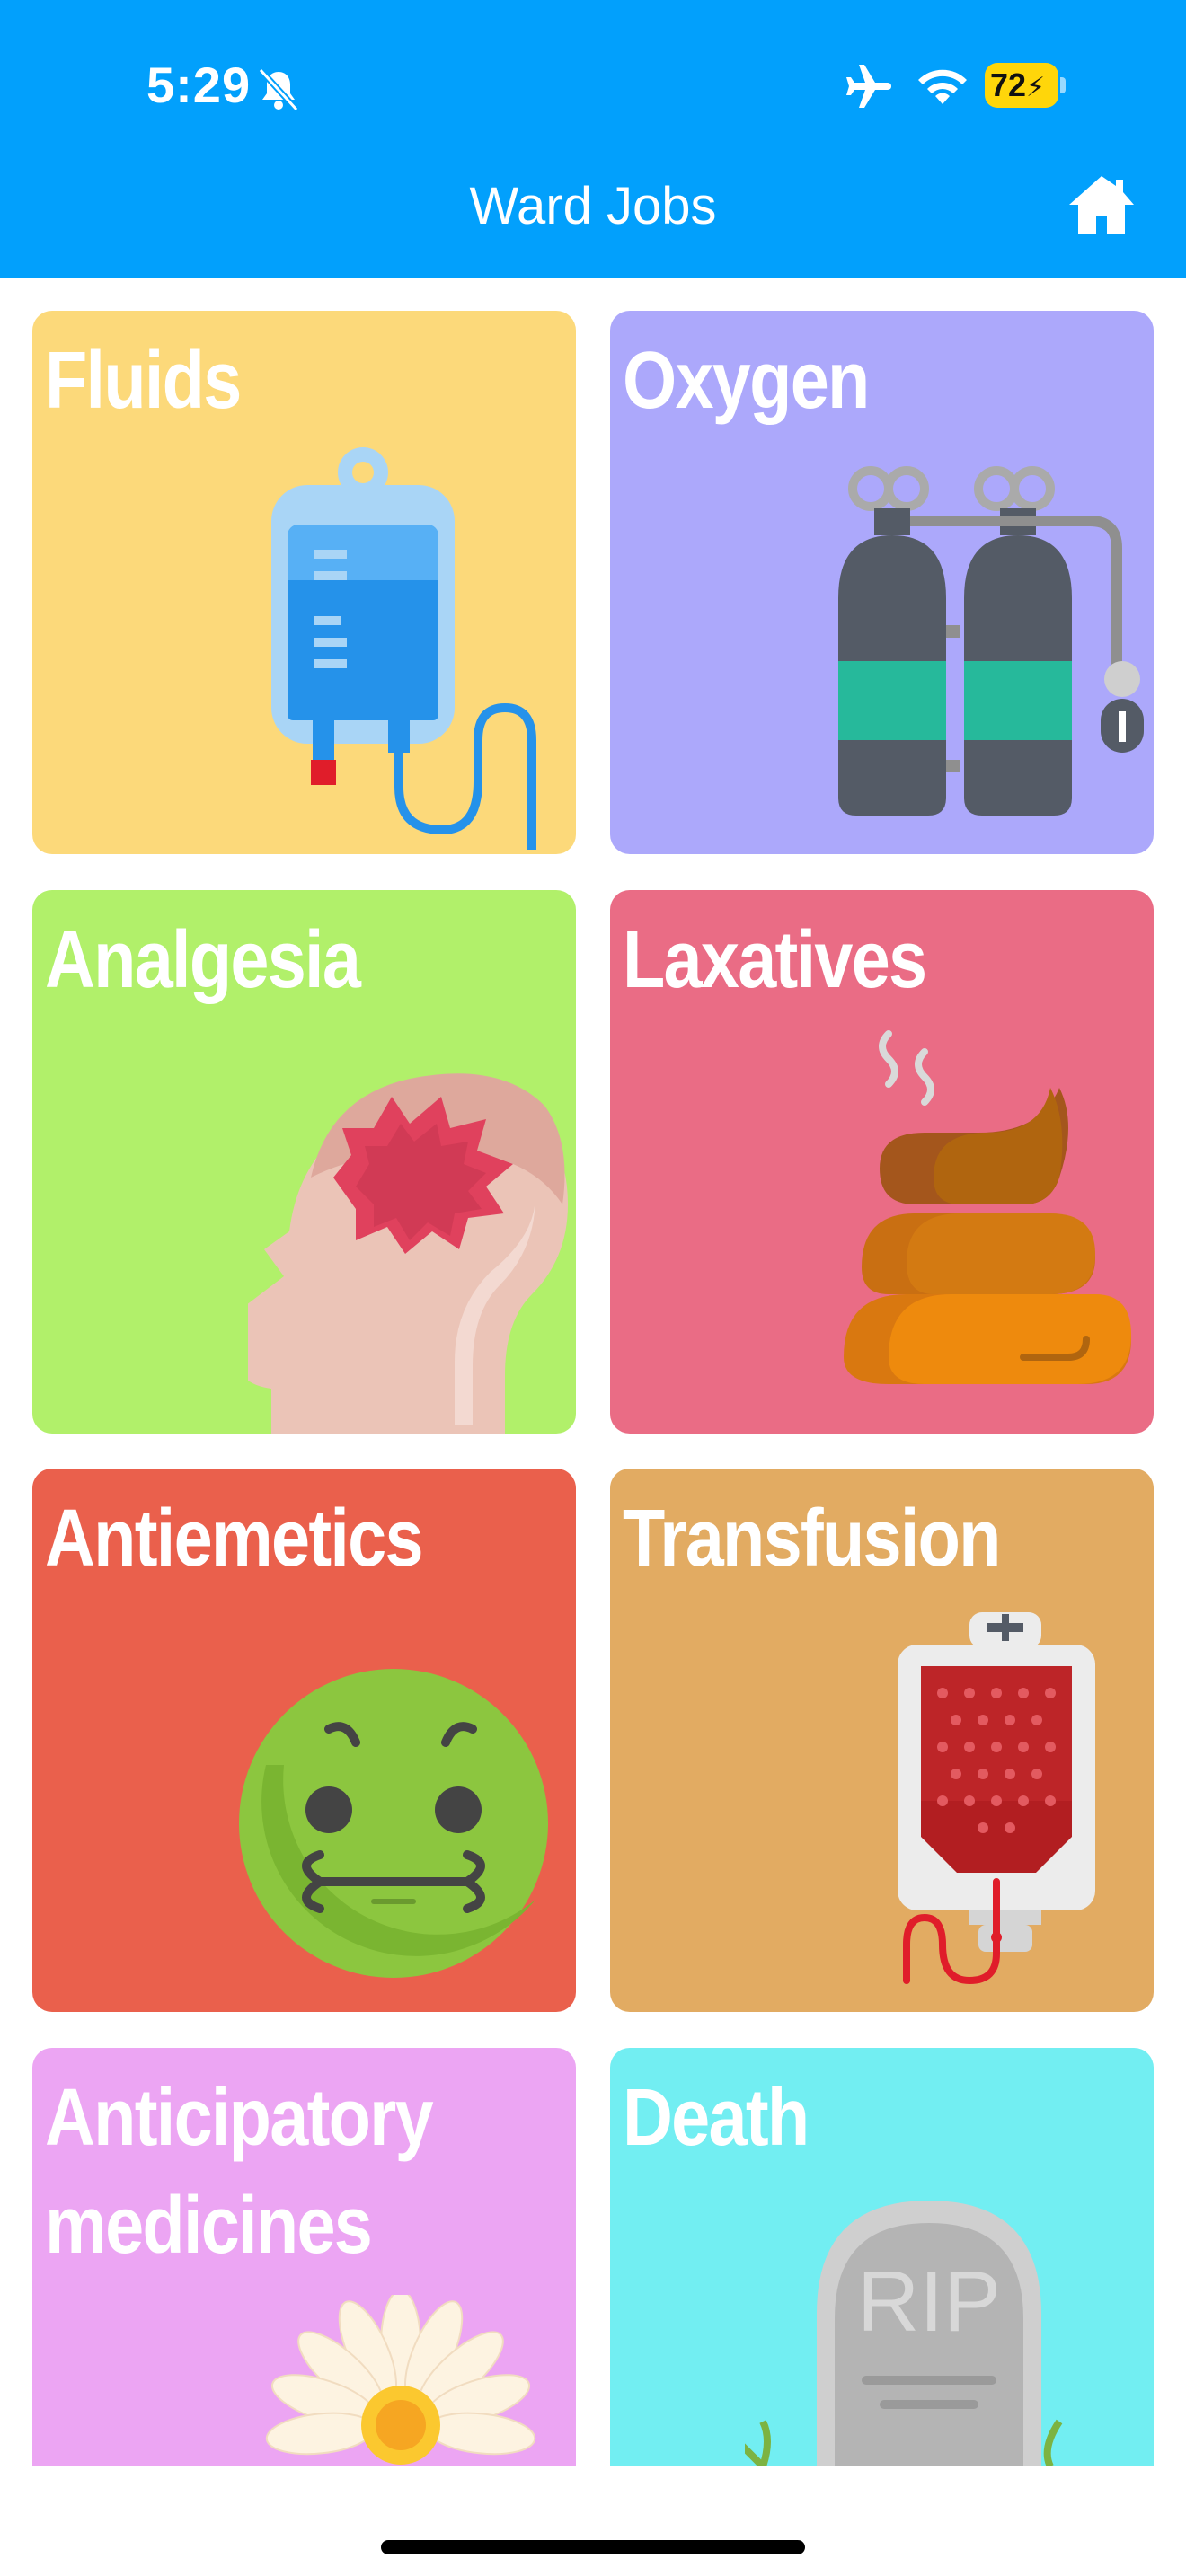 The image size is (1186, 2576). What do you see at coordinates (775, 960) in the screenshot?
I see `tile-label: Laxatives` at bounding box center [775, 960].